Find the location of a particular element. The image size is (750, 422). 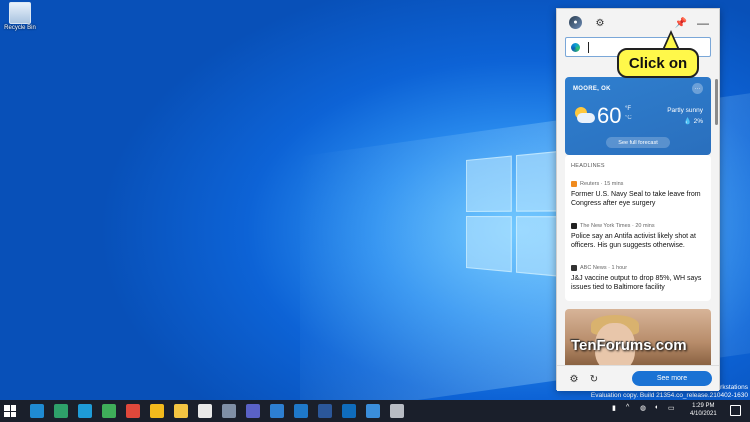

word-icon is located at coordinates (325, 411).